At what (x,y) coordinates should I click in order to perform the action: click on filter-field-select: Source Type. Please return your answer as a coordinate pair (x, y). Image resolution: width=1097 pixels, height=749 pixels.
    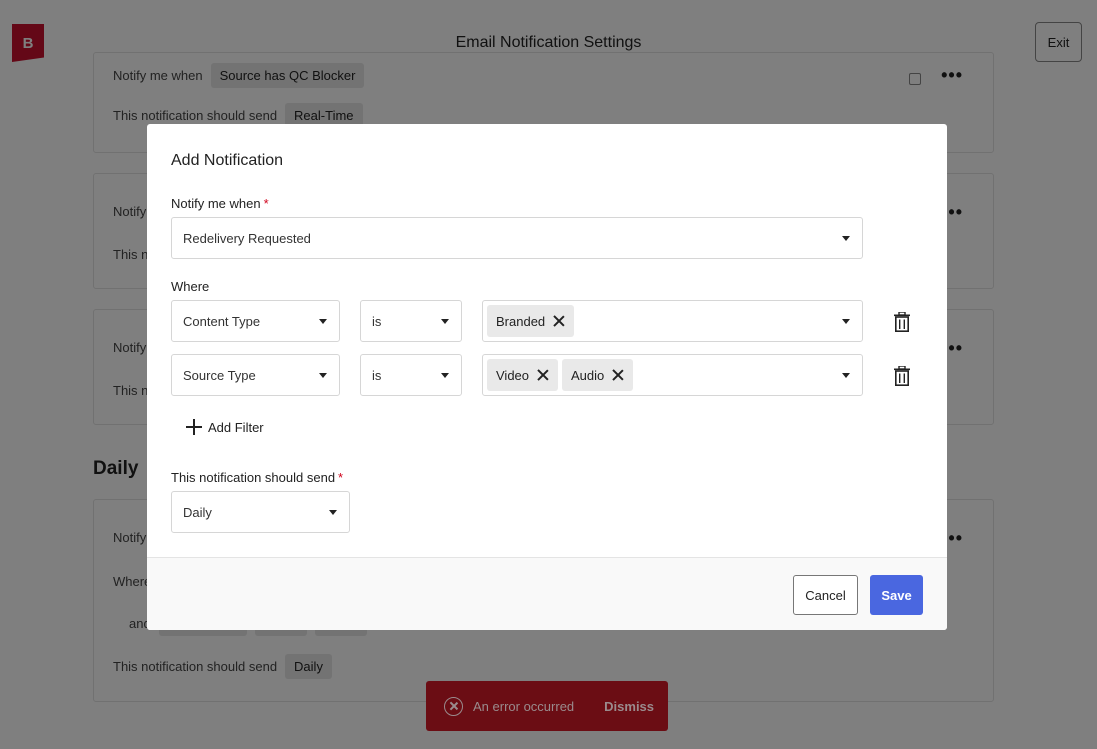
    Looking at the image, I should click on (255, 375).